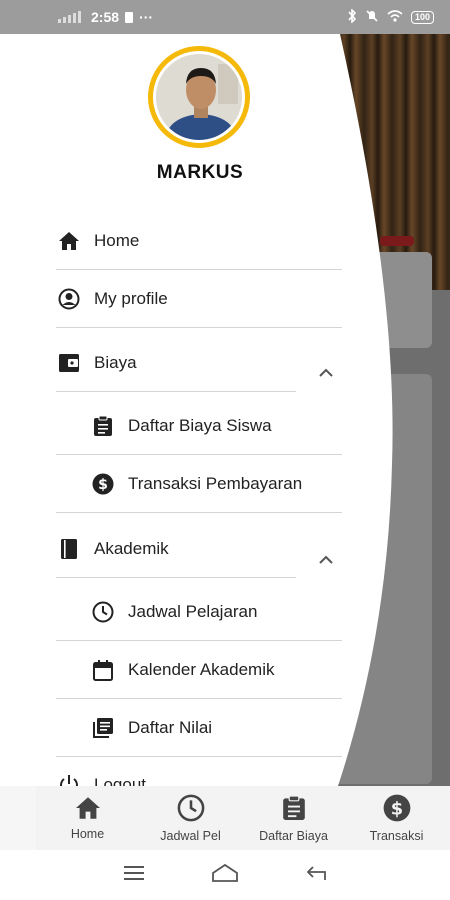 This screenshot has width=450, height=900. What do you see at coordinates (190, 835) in the screenshot?
I see `nav-label: Jadwal Pel` at bounding box center [190, 835].